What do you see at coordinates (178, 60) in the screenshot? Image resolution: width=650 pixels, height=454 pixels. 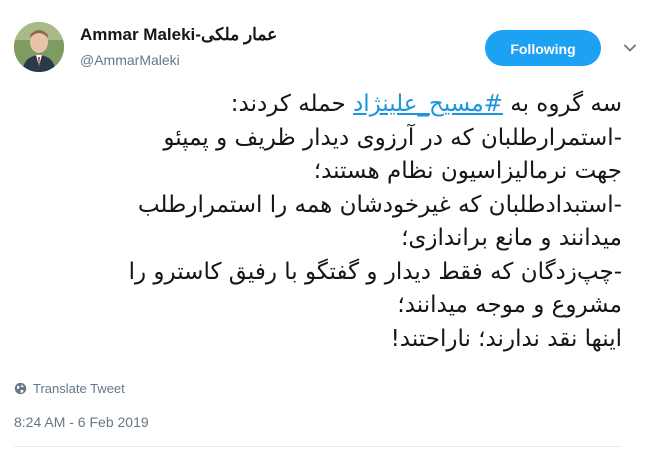 I see `user-handle: @AmmarMaleki` at bounding box center [178, 60].